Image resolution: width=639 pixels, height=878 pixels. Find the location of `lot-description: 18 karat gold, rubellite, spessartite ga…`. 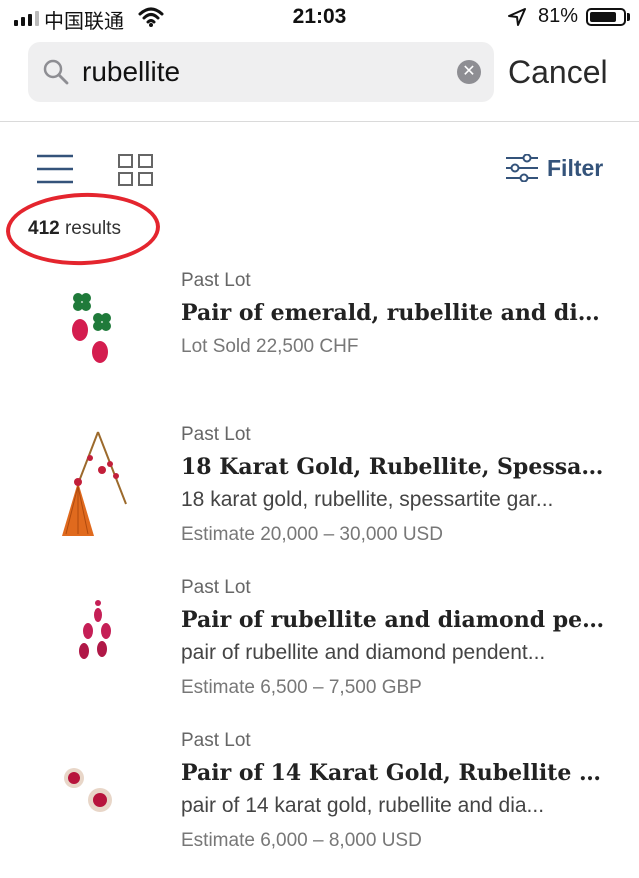

lot-description: 18 karat gold, rubellite, spessartite ga… is located at coordinates (367, 499).